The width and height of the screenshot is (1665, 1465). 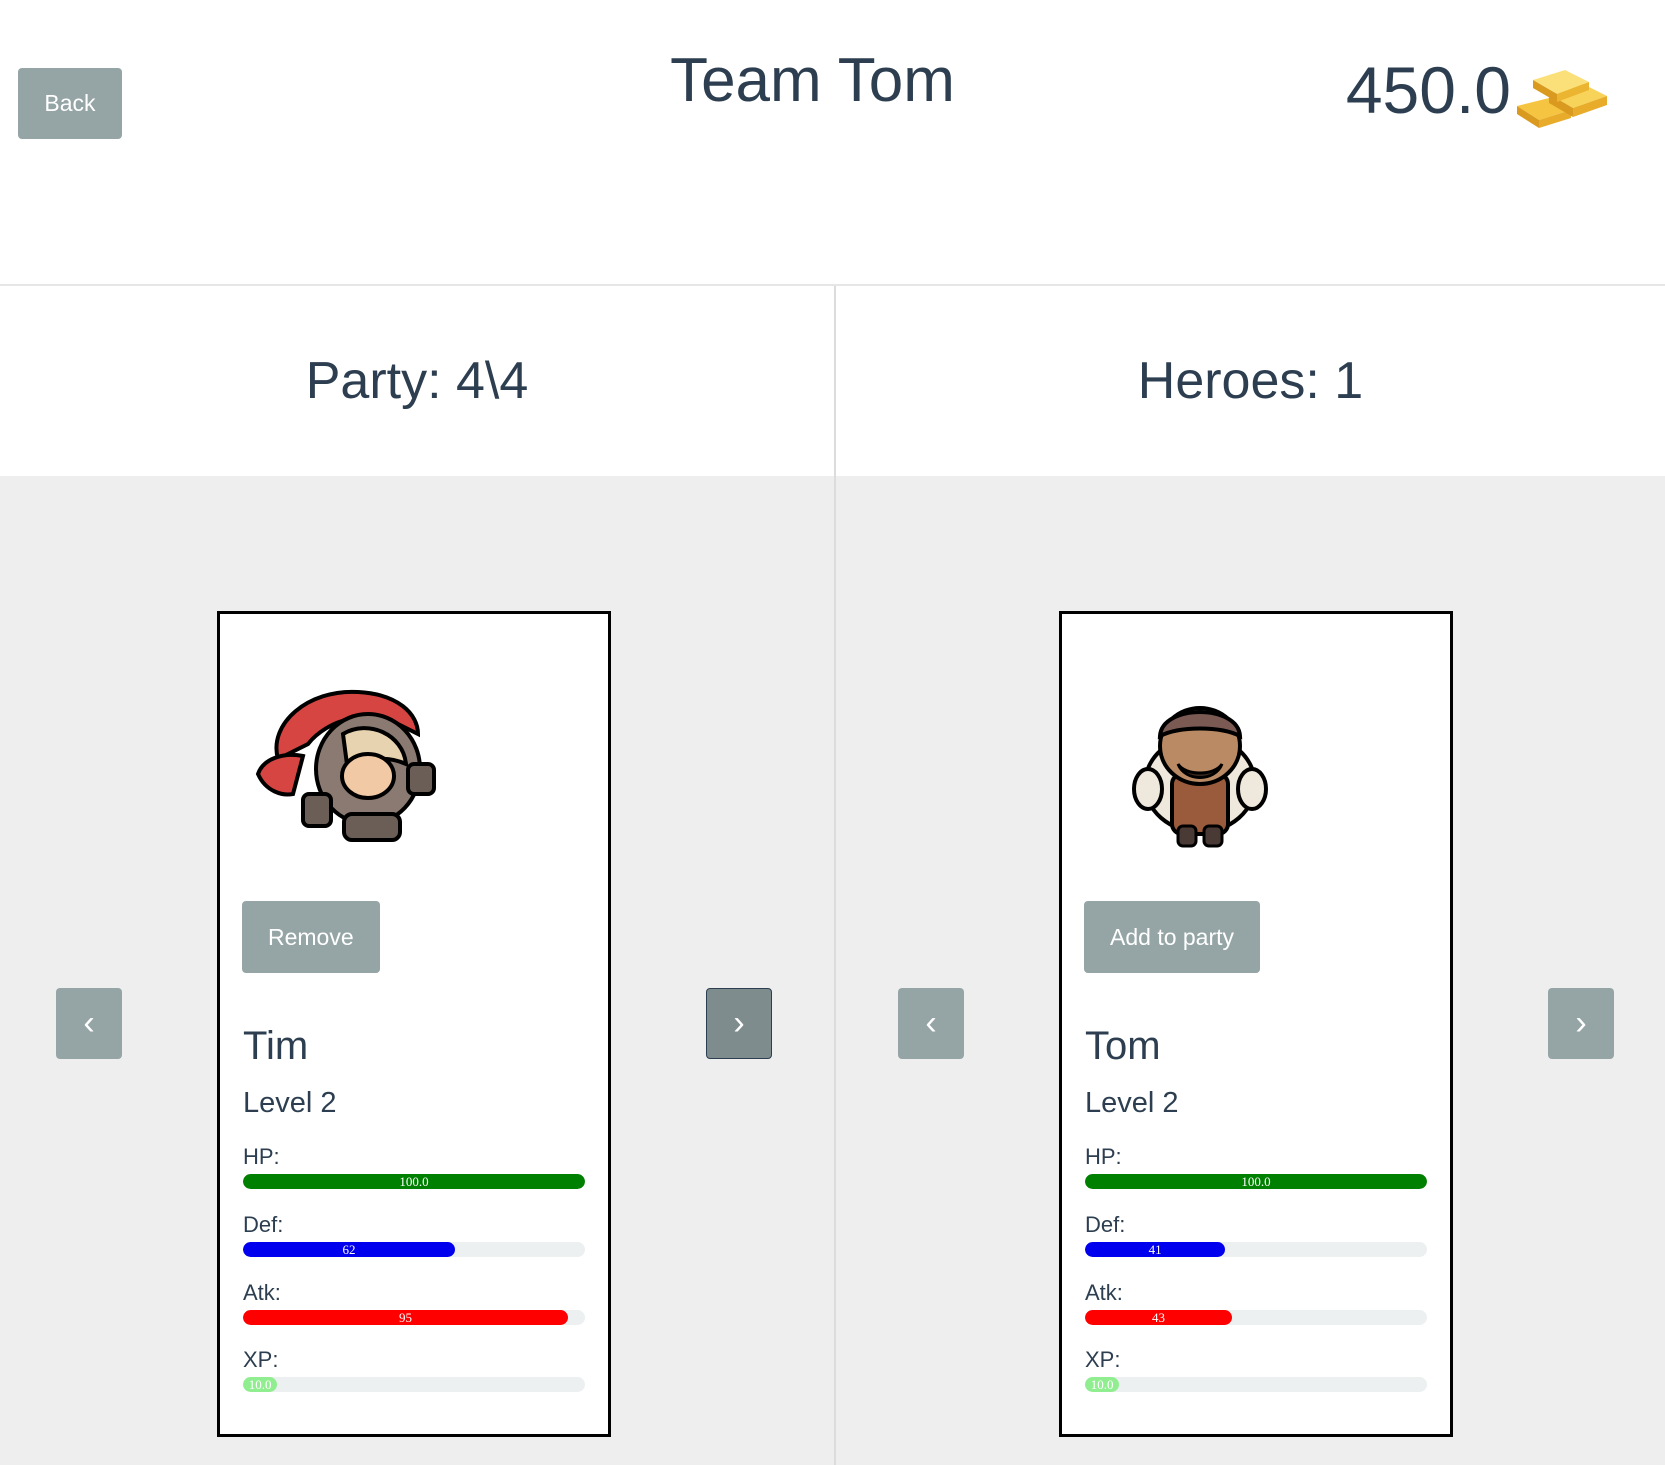 I want to click on atk-bar: 95, so click(x=414, y=1317).